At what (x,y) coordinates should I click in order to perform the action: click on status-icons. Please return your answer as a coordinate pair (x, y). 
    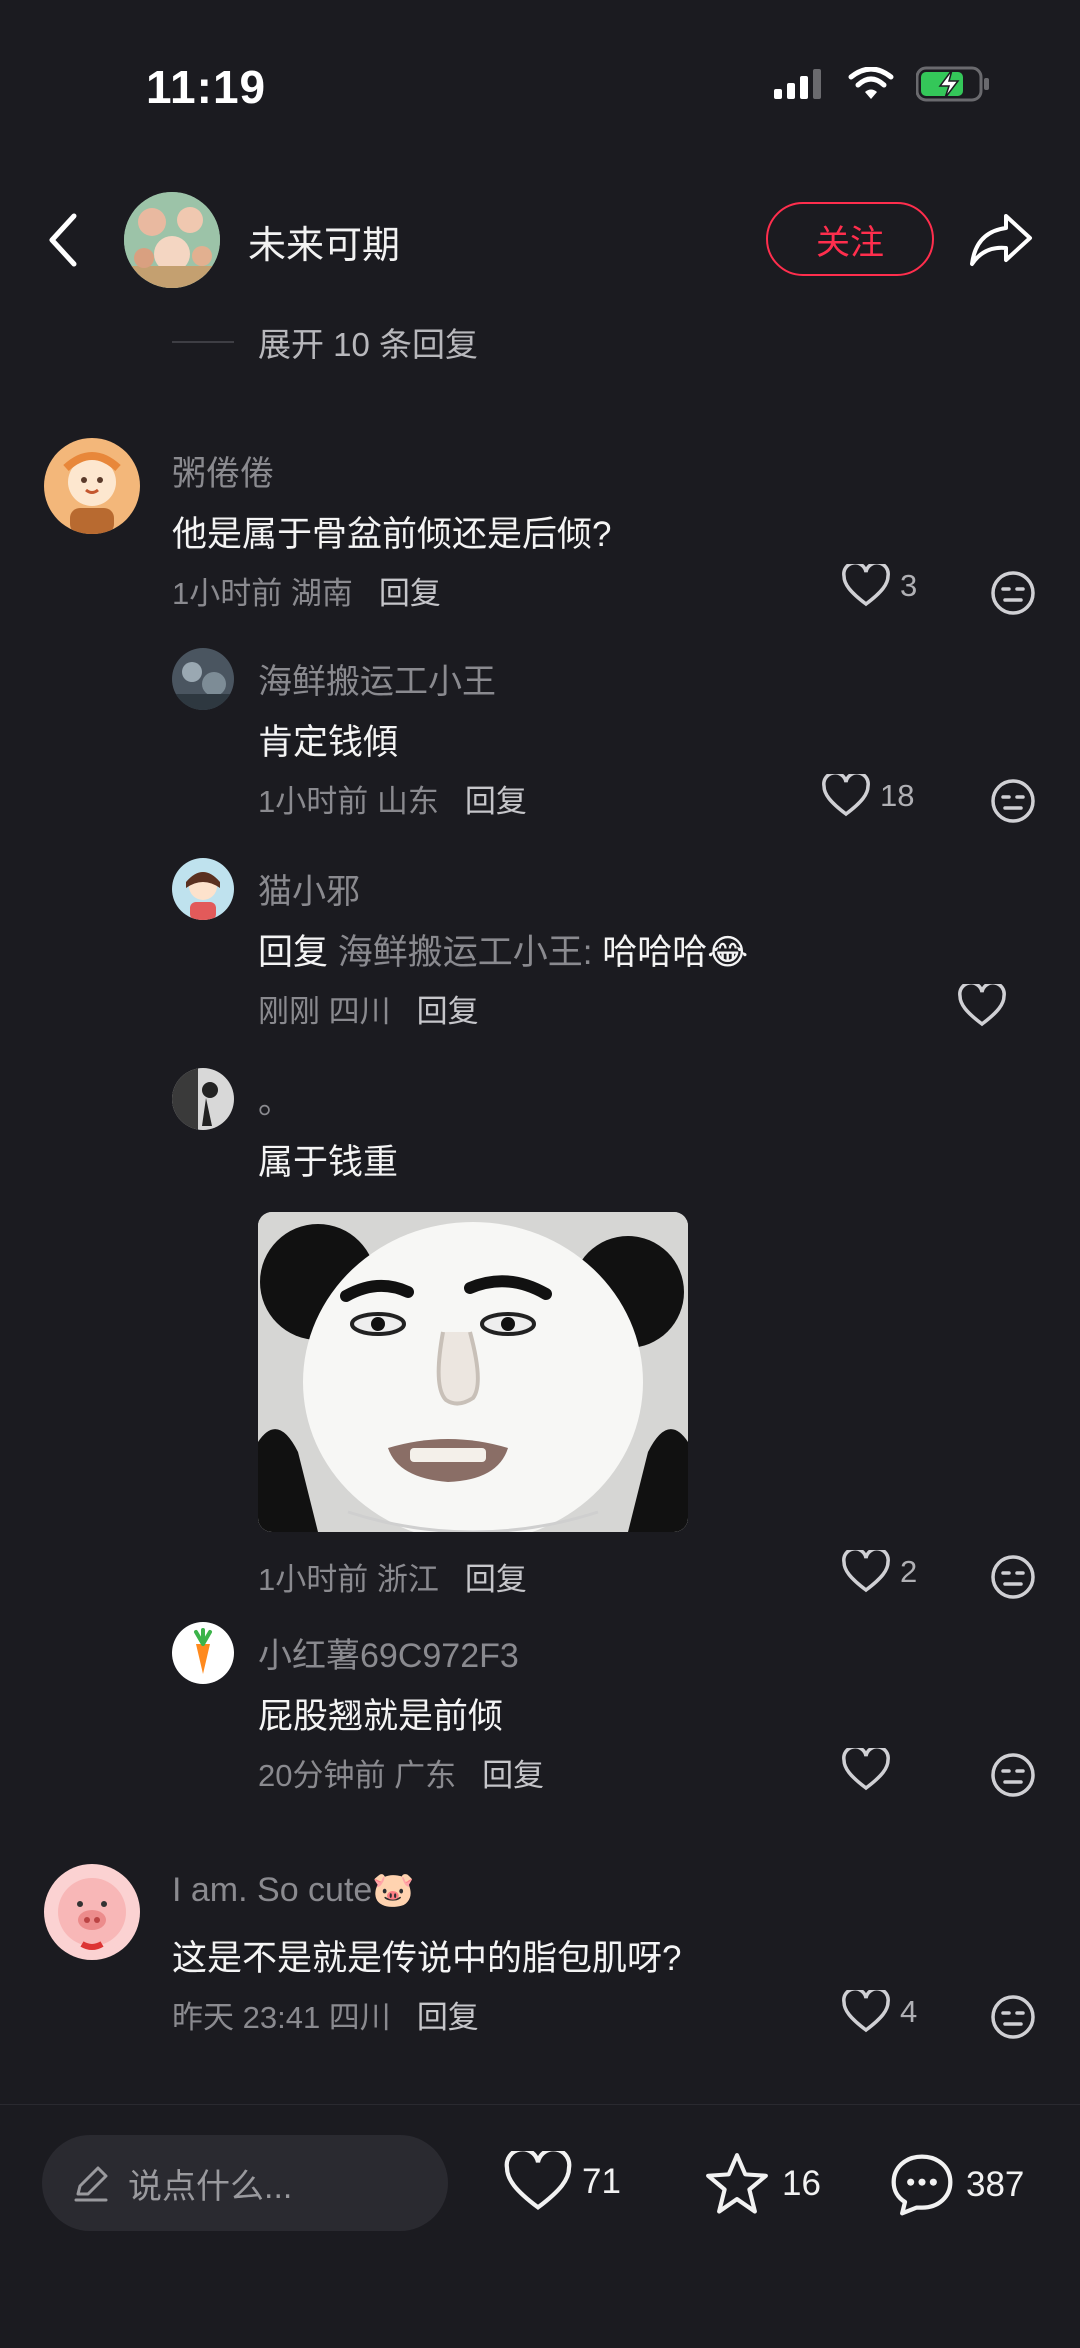
    Looking at the image, I should click on (882, 84).